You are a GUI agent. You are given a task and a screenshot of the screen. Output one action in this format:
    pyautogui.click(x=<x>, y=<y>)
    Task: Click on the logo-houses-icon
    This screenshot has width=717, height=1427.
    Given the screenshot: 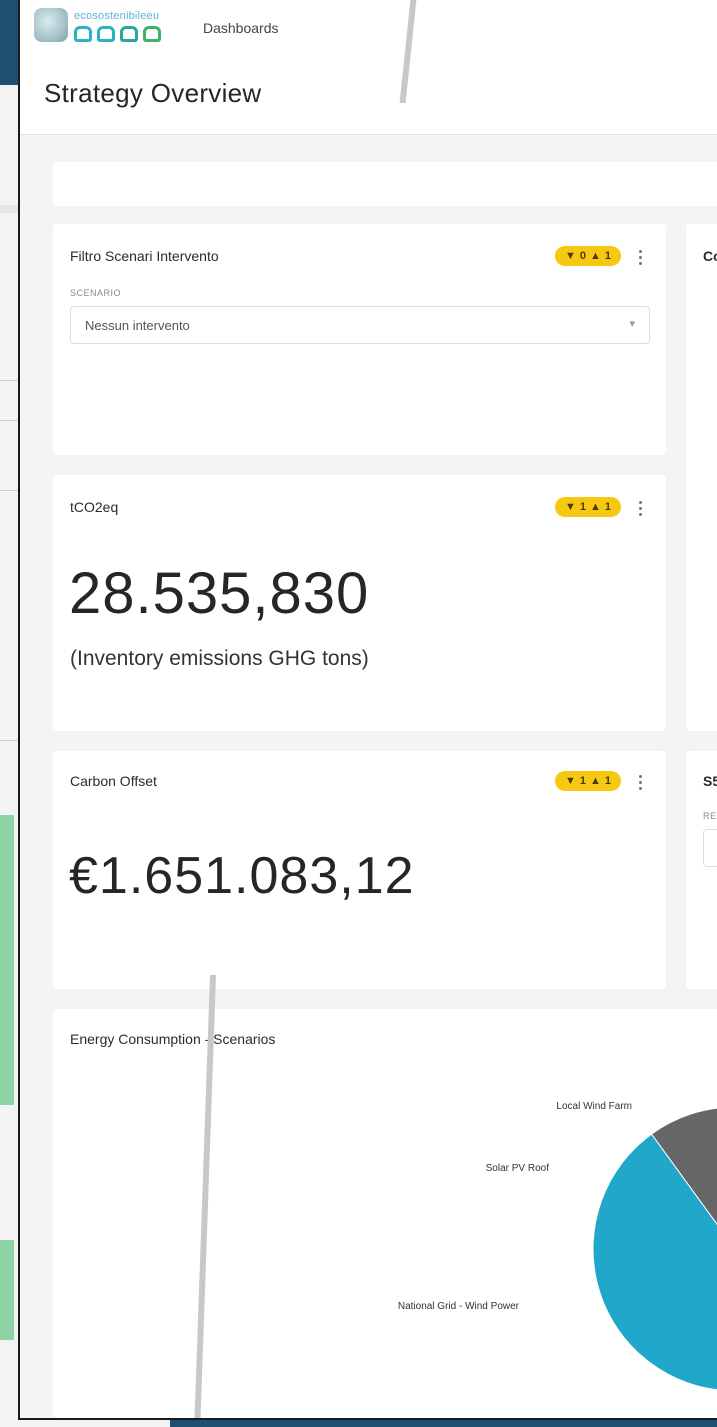 What is the action you would take?
    pyautogui.click(x=117, y=34)
    